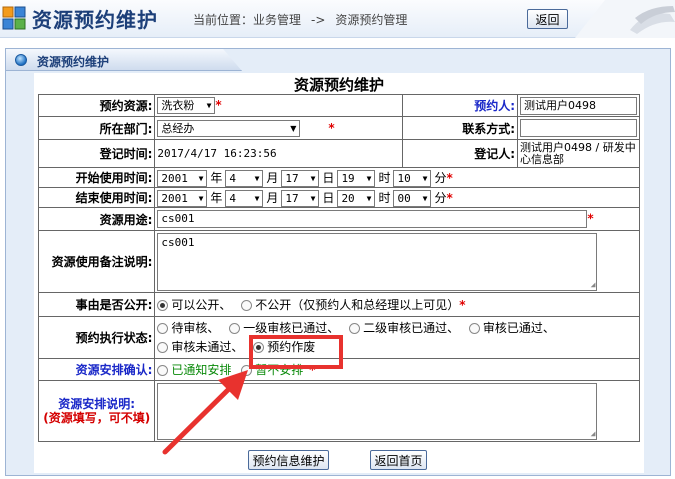  I want to click on status-option-rejected: 审核未通过、, so click(200, 347).